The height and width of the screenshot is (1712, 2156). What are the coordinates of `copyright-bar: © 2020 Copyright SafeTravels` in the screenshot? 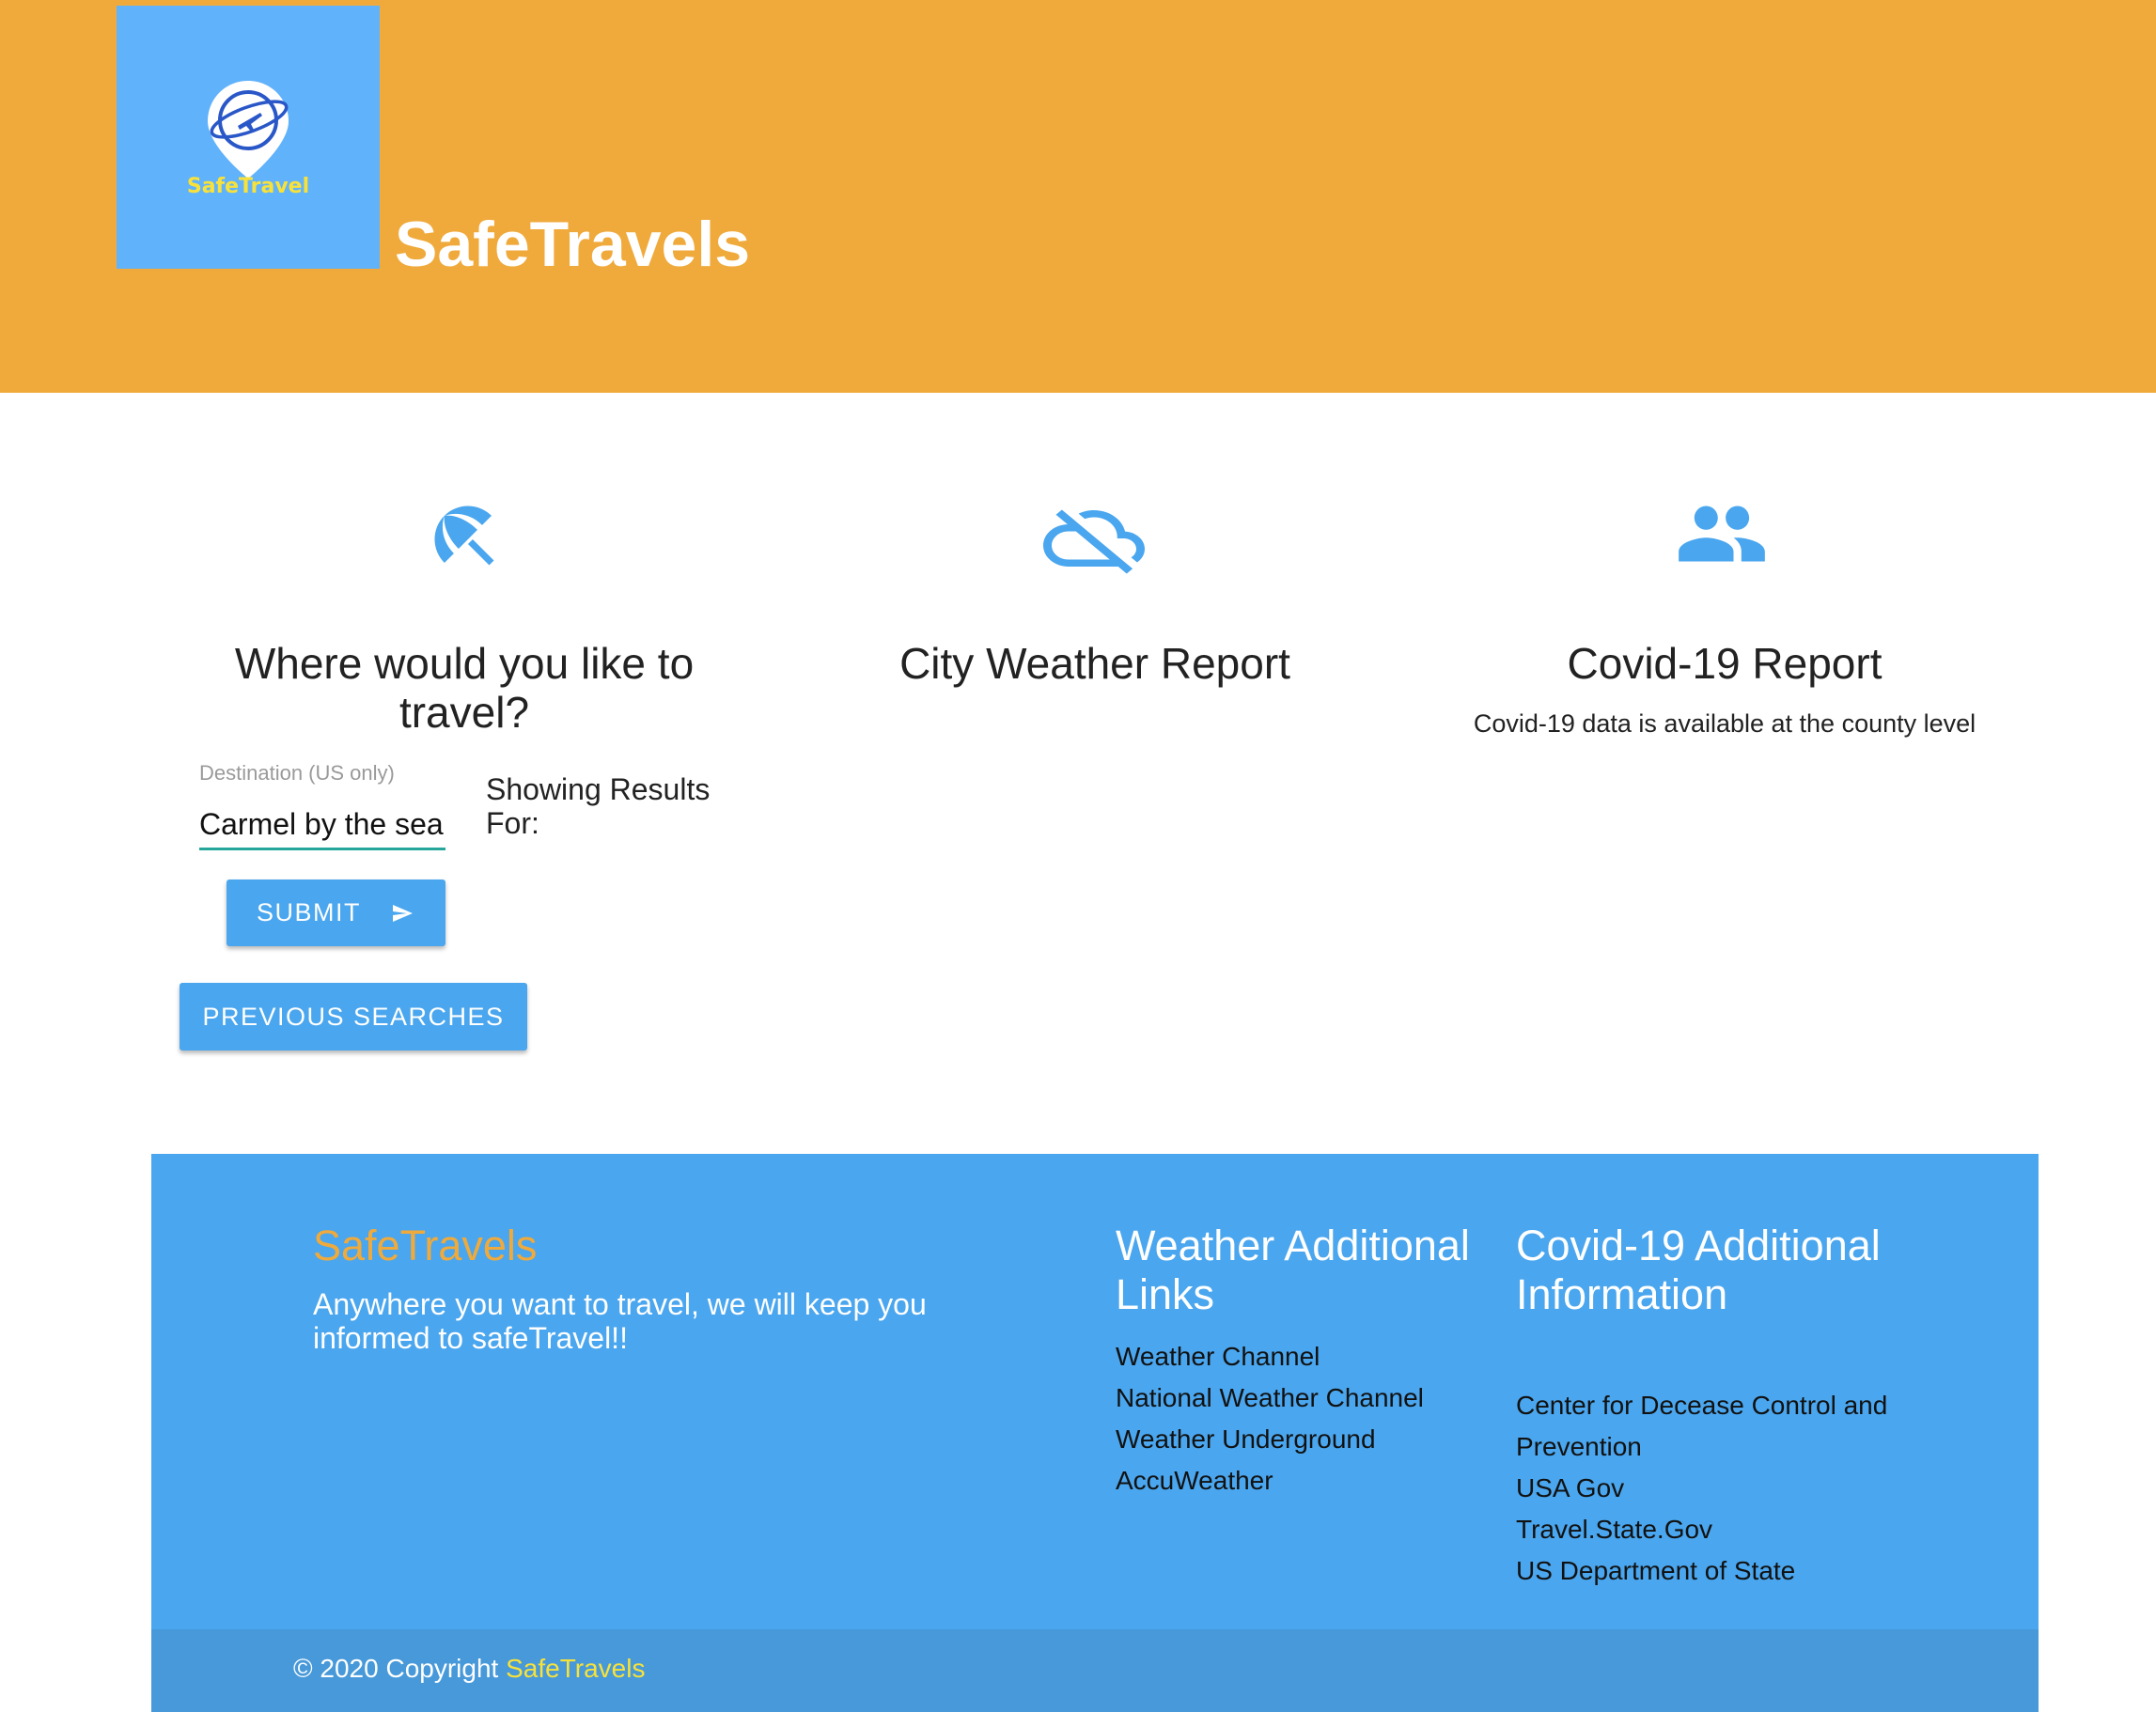 It's located at (1095, 1670).